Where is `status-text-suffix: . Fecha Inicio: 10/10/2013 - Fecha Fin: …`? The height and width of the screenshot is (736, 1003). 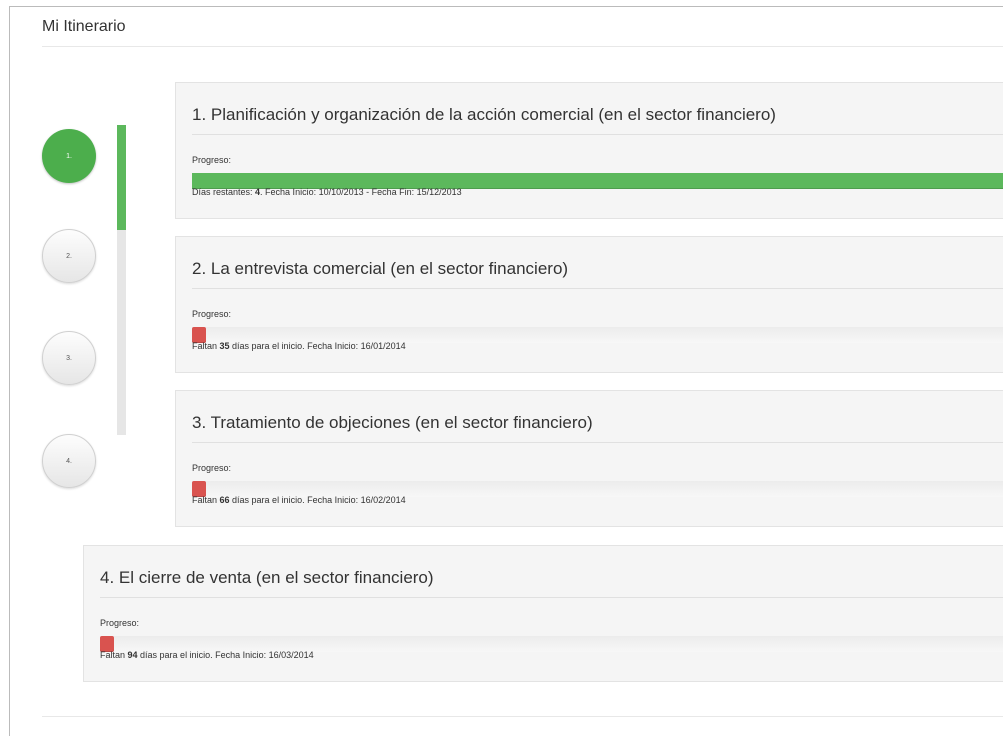 status-text-suffix: . Fecha Inicio: 10/10/2013 - Fecha Fin: … is located at coordinates (361, 192).